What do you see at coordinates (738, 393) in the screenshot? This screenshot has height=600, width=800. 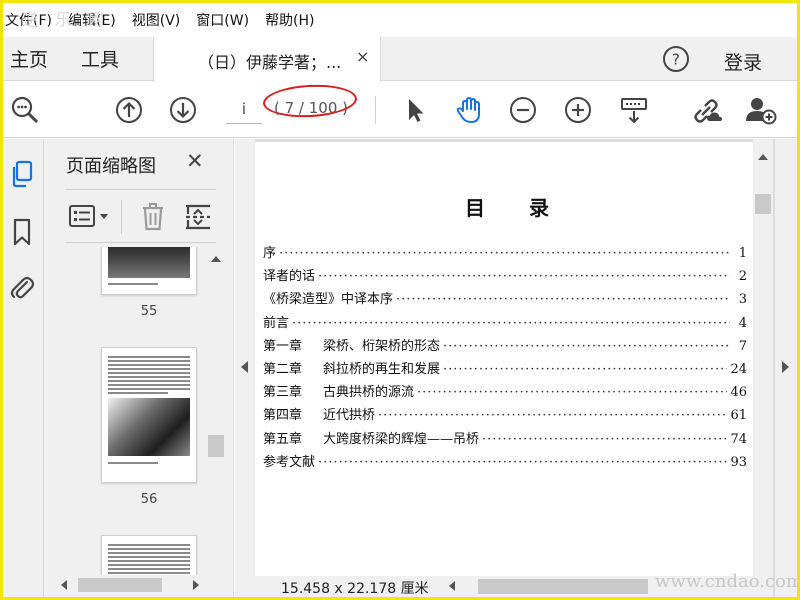 I see `toc-page-number: 46` at bounding box center [738, 393].